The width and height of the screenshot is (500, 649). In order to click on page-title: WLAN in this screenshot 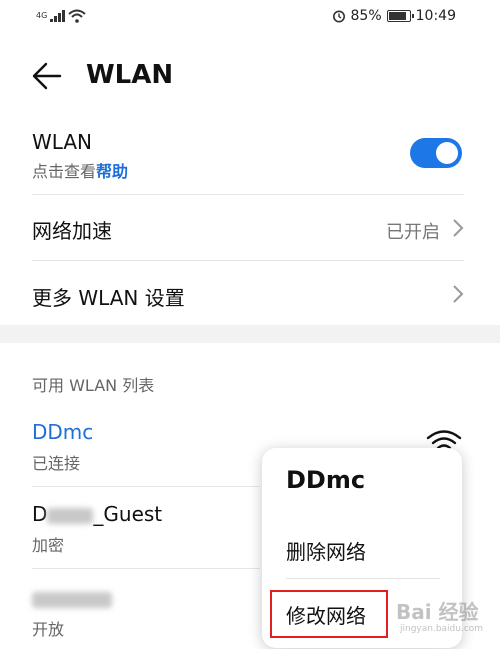, I will do `click(130, 75)`.